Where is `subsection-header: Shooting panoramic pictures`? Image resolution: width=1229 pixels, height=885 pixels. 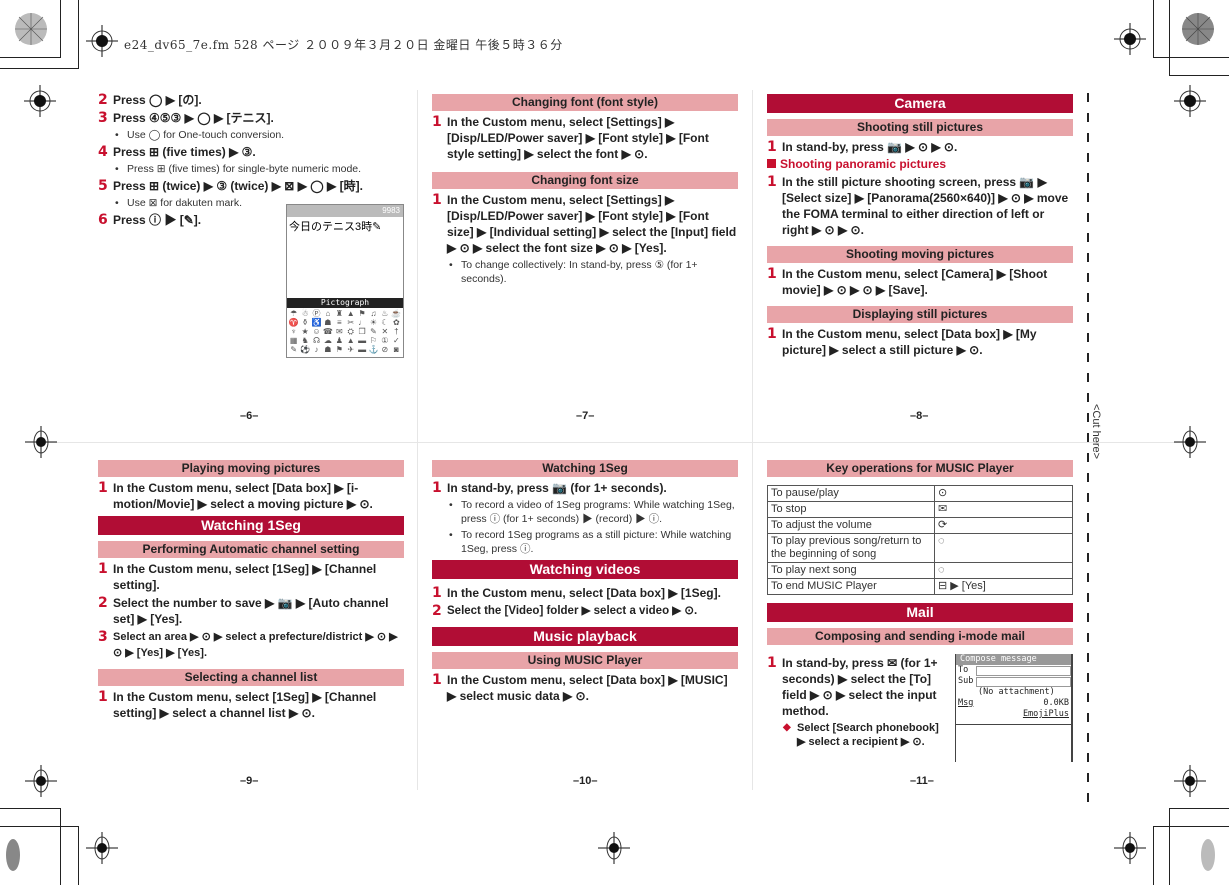 subsection-header: Shooting panoramic pictures is located at coordinates (920, 164).